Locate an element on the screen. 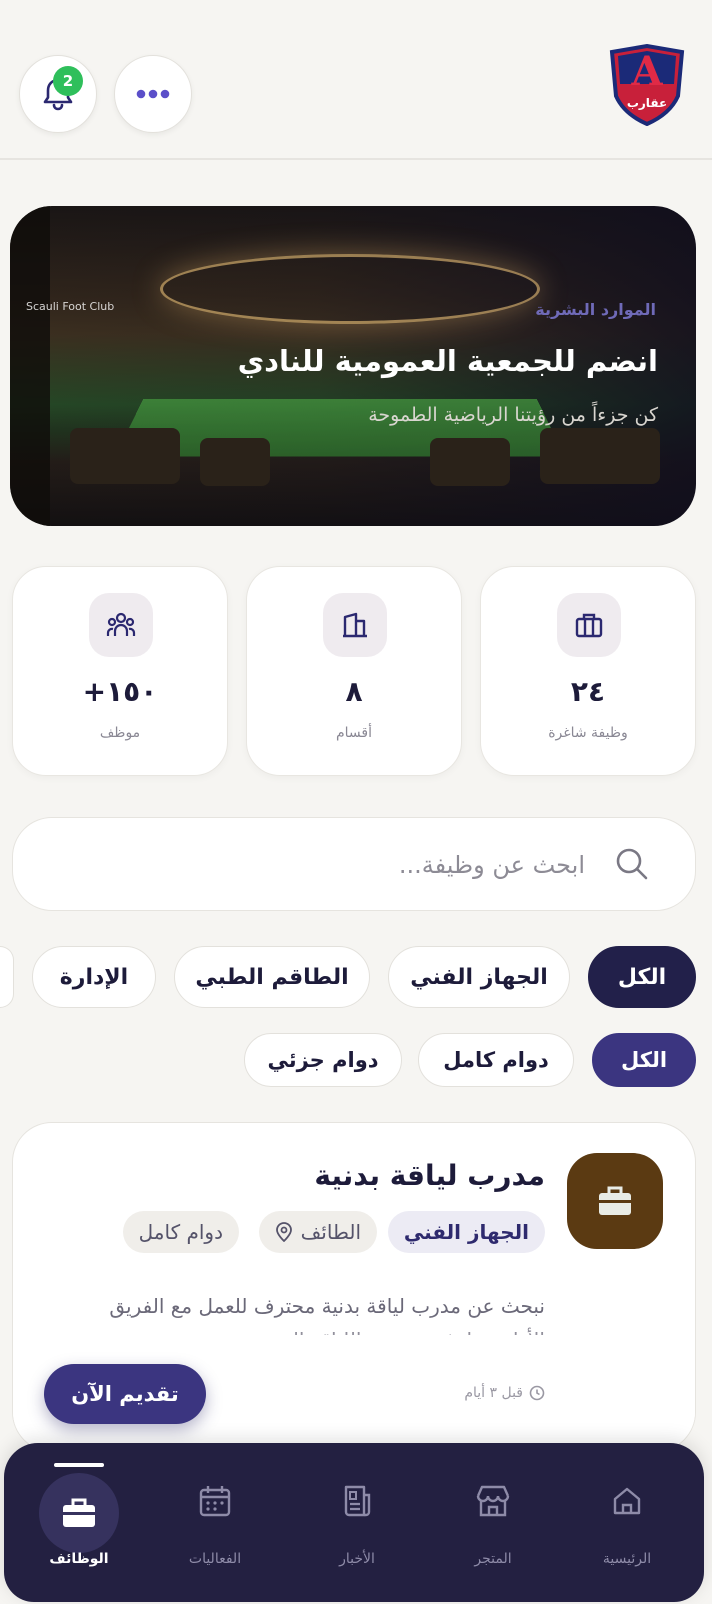 The height and width of the screenshot is (1604, 712). nav-label: الرئيسية is located at coordinates (627, 1559).